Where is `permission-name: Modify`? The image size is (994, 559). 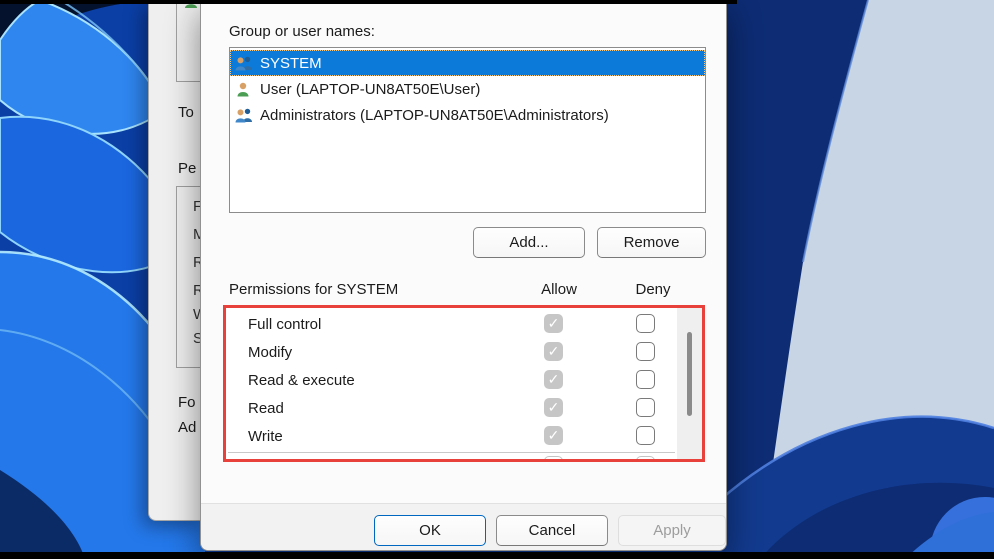
permission-name: Modify is located at coordinates (270, 352).